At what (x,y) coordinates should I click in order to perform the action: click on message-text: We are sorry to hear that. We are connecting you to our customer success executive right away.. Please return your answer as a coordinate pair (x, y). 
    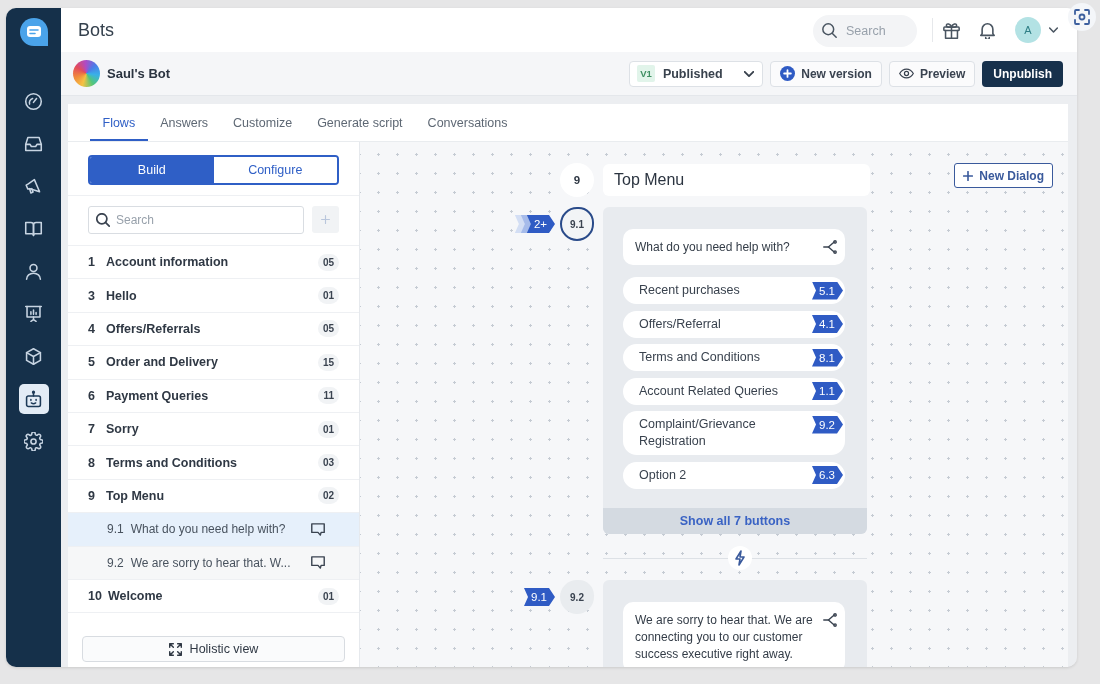
    Looking at the image, I should click on (724, 637).